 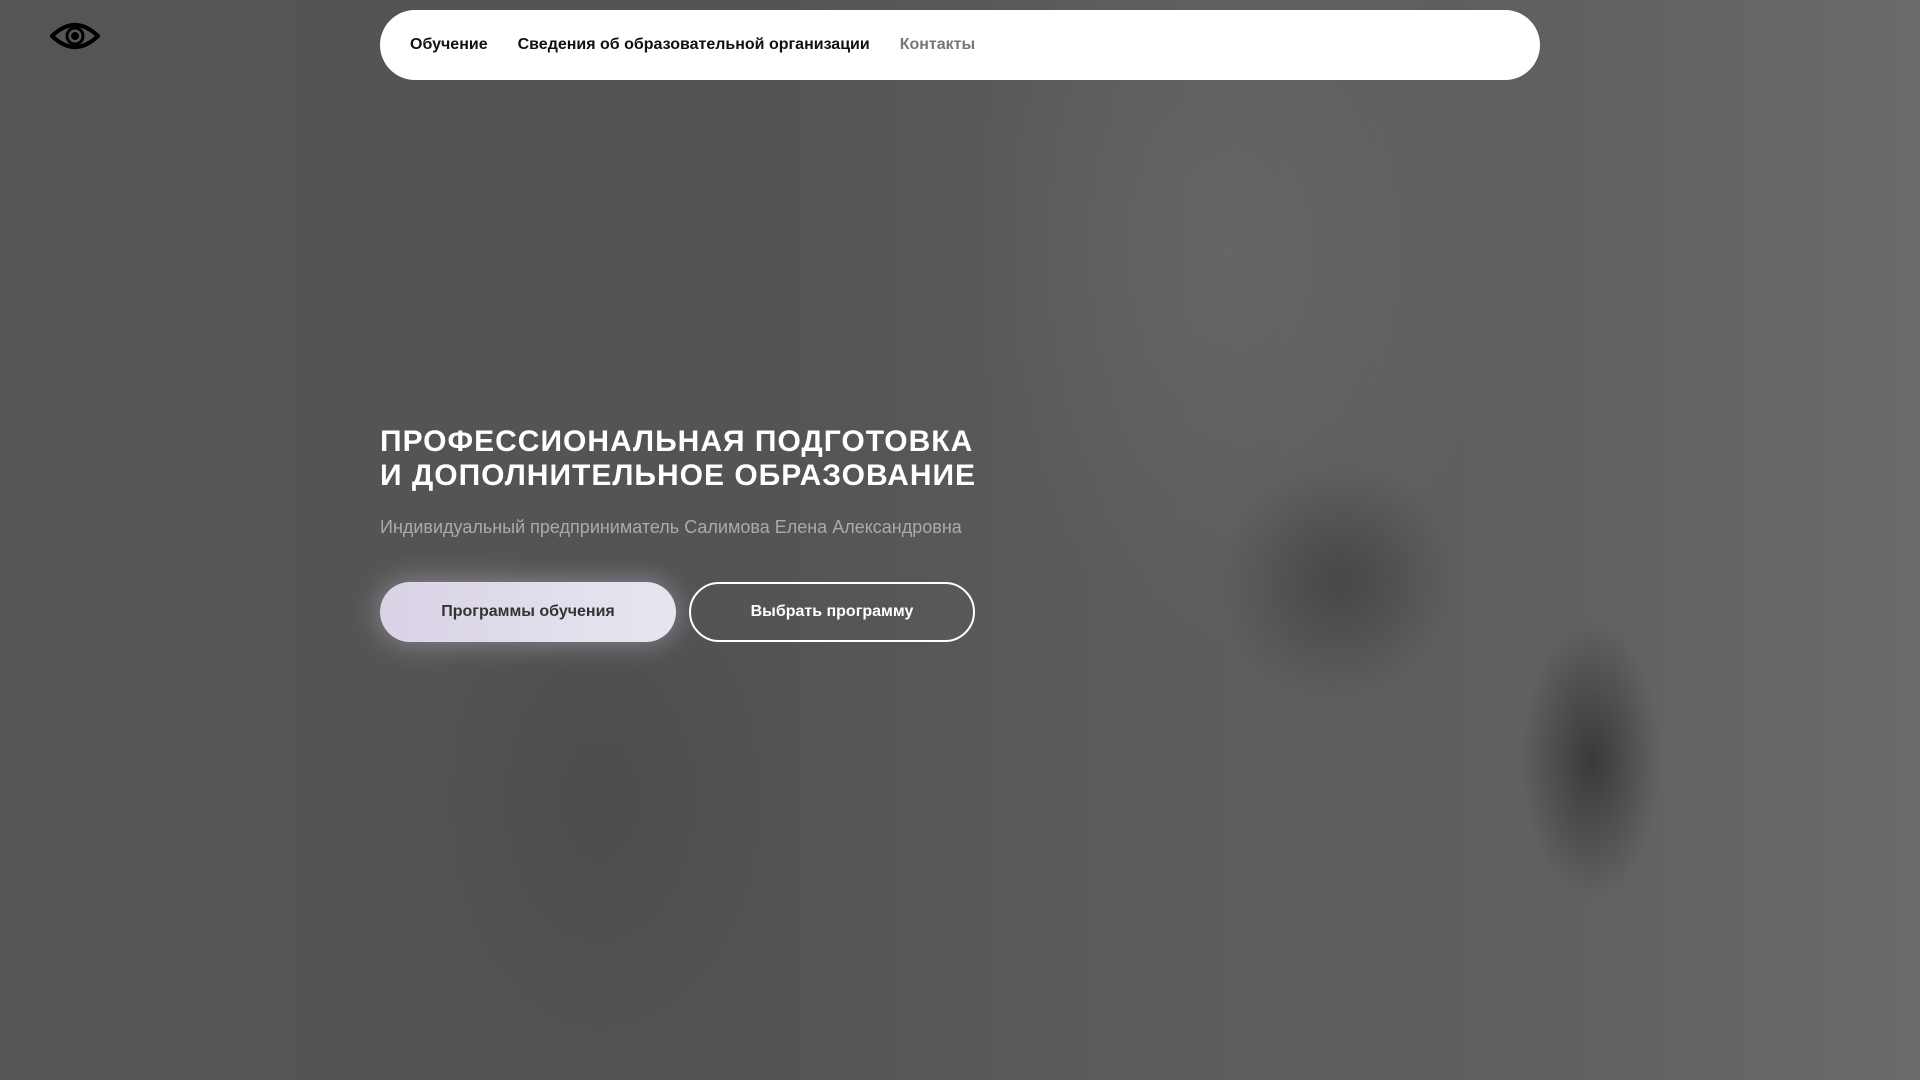 I want to click on hero-title-line-2: И ДОПОЛНИТЕЛЬНОЕ ОБРАЗОВАНИЕ, so click(x=678, y=475).